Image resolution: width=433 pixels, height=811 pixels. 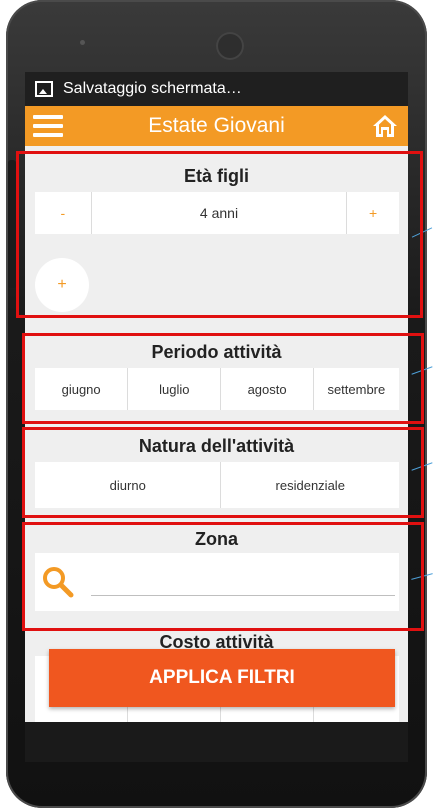 I want to click on option-giugno: giugno, so click(x=82, y=389).